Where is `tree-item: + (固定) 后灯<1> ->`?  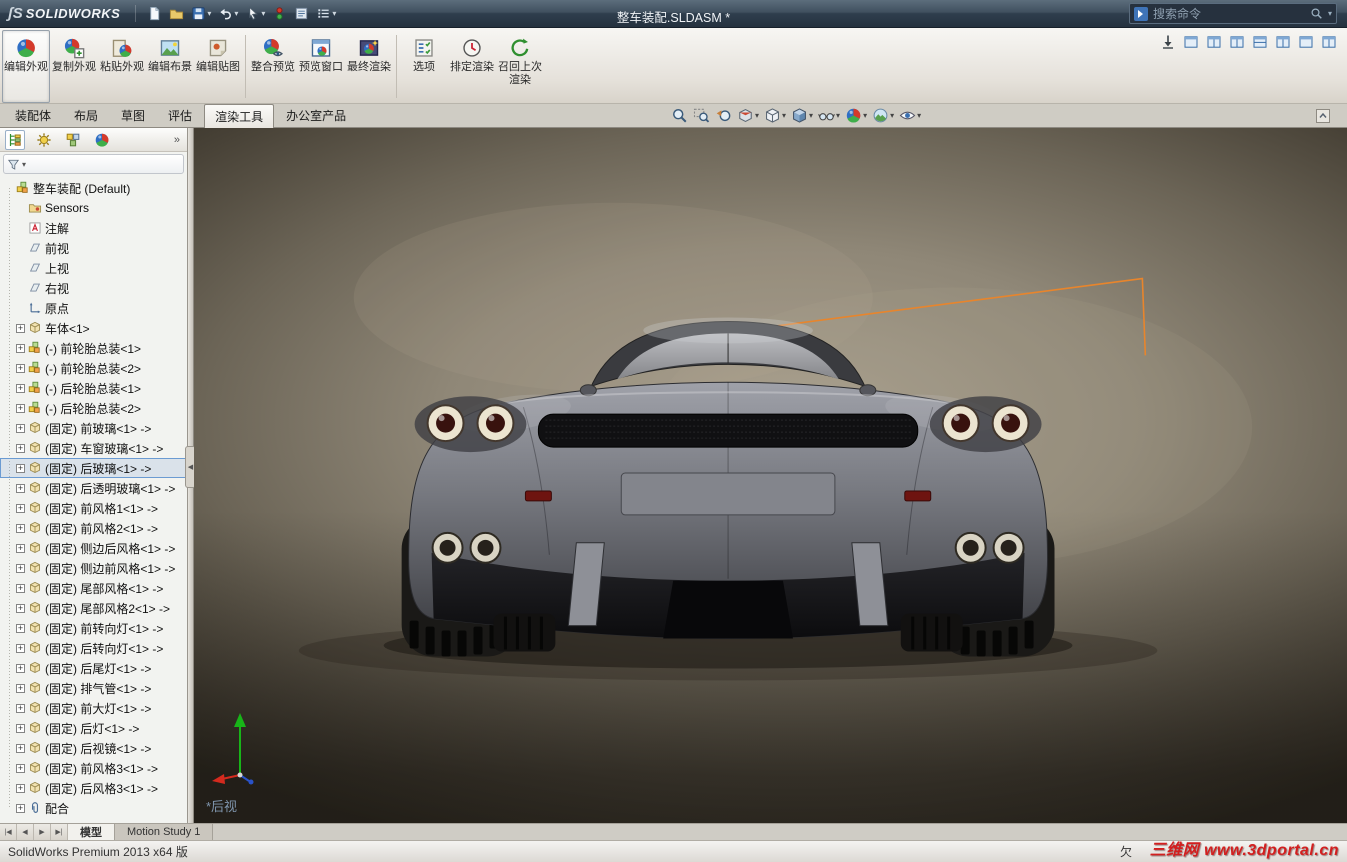
tree-item: + (固定) 后灯<1> -> is located at coordinates (93, 728).